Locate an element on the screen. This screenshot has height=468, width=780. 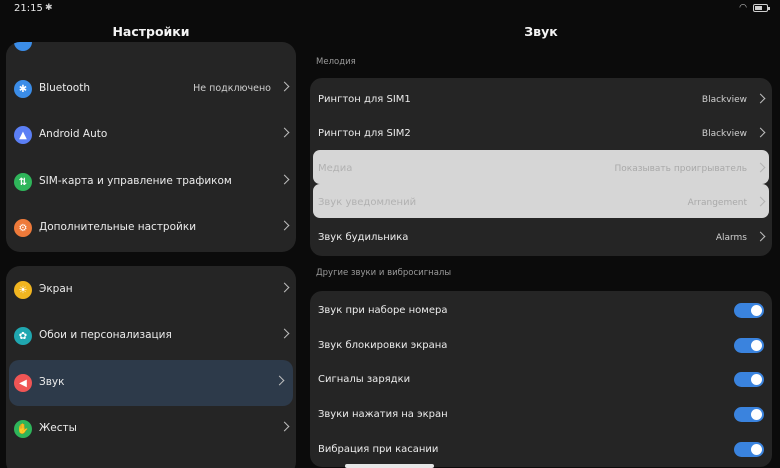
home-indicator is located at coordinates (389, 466).